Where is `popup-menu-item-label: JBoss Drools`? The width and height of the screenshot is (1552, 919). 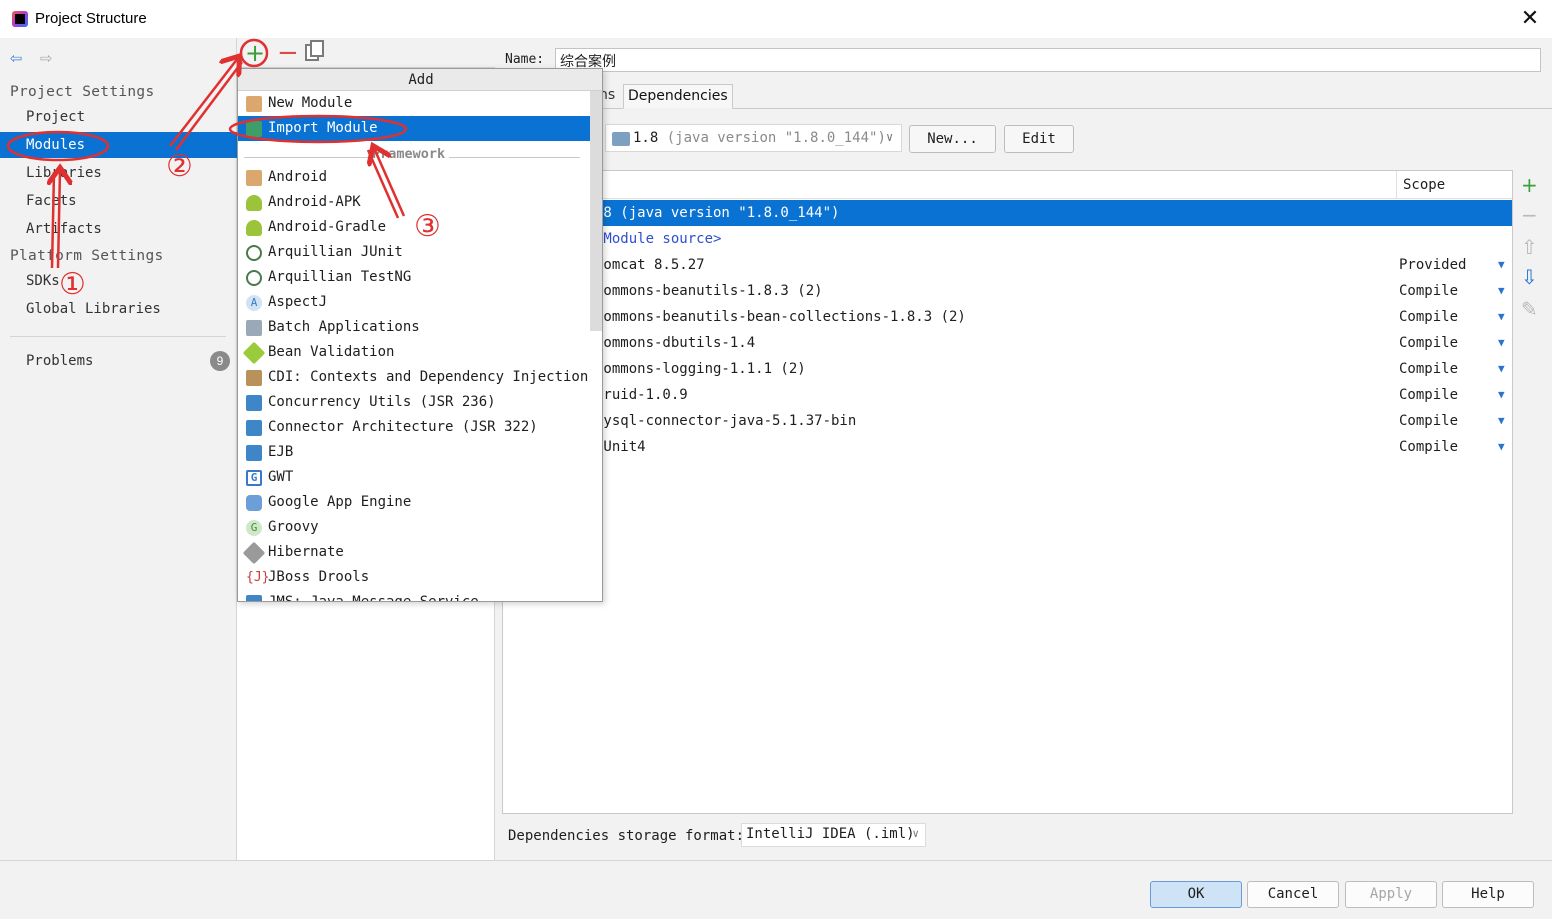 popup-menu-item-label: JBoss Drools is located at coordinates (319, 577).